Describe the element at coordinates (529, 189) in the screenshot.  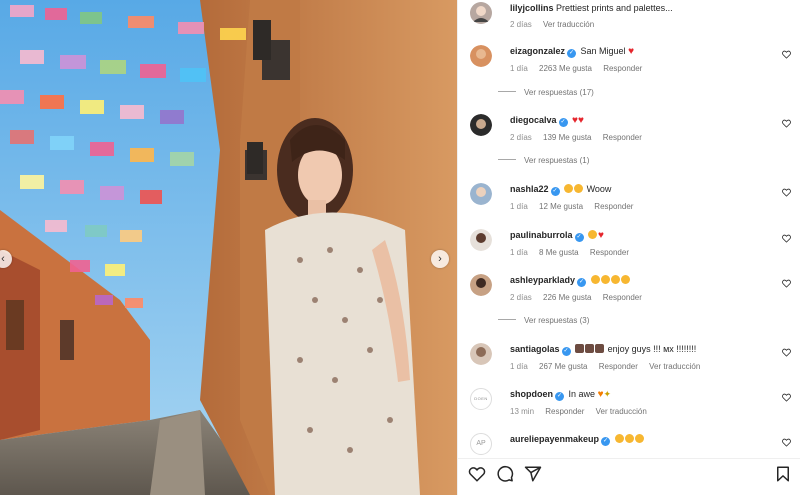
I see `comment-username: nashla22` at that location.